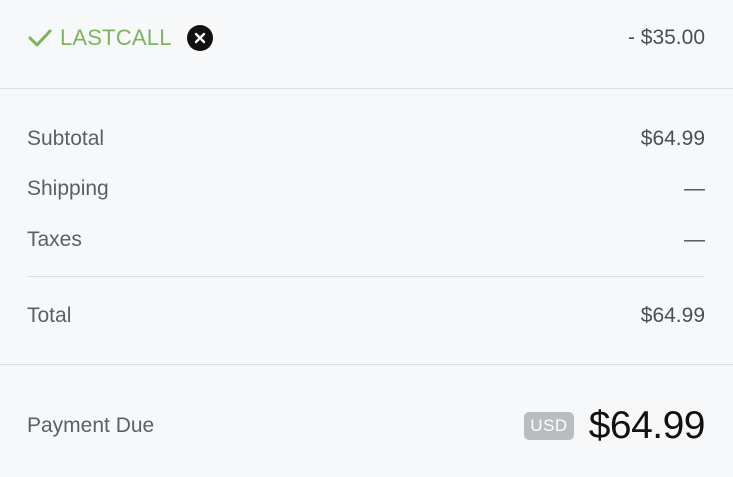 The image size is (733, 477). What do you see at coordinates (647, 425) in the screenshot?
I see `payment-due-amount: $64.99` at bounding box center [647, 425].